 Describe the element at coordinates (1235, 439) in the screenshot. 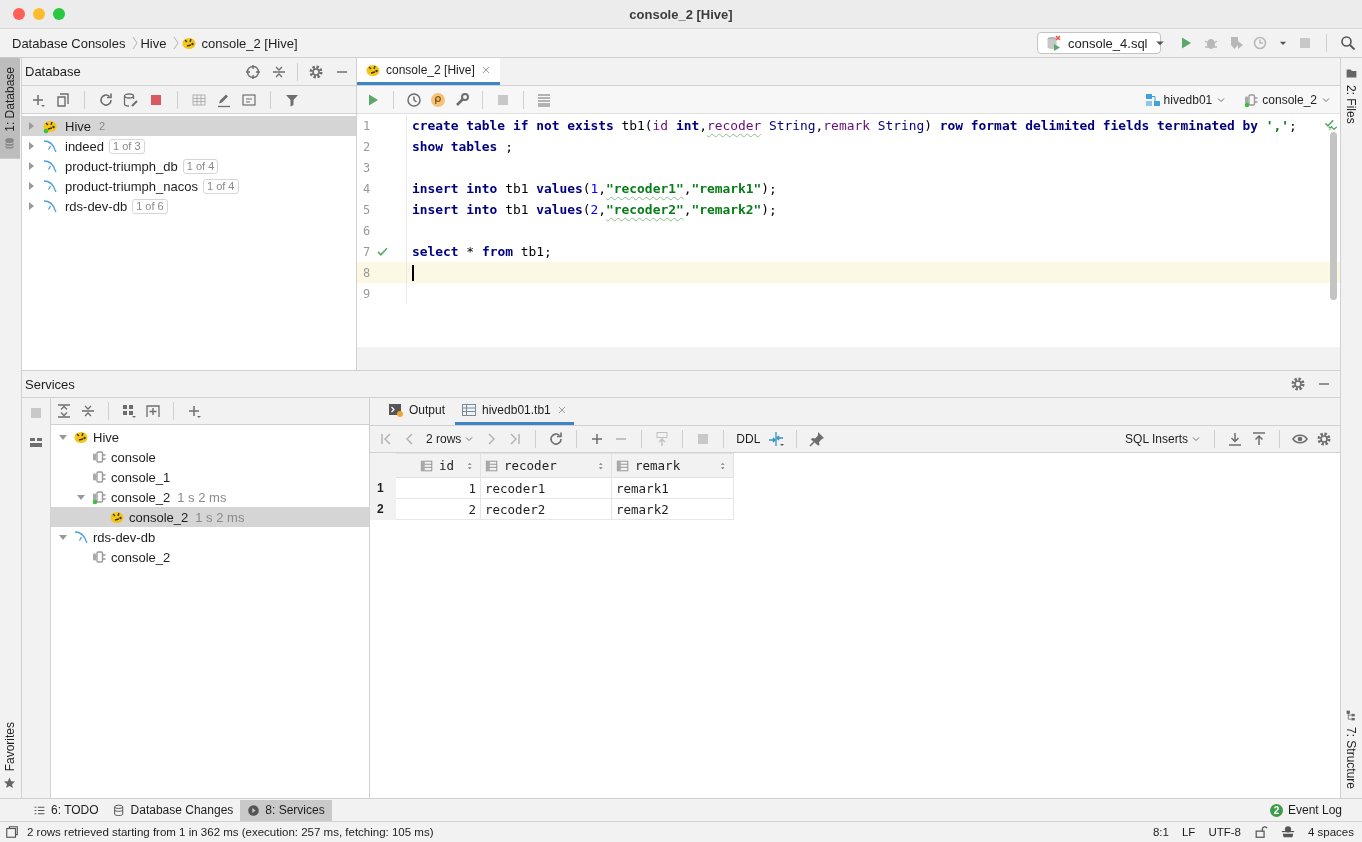

I see `download-icon` at that location.